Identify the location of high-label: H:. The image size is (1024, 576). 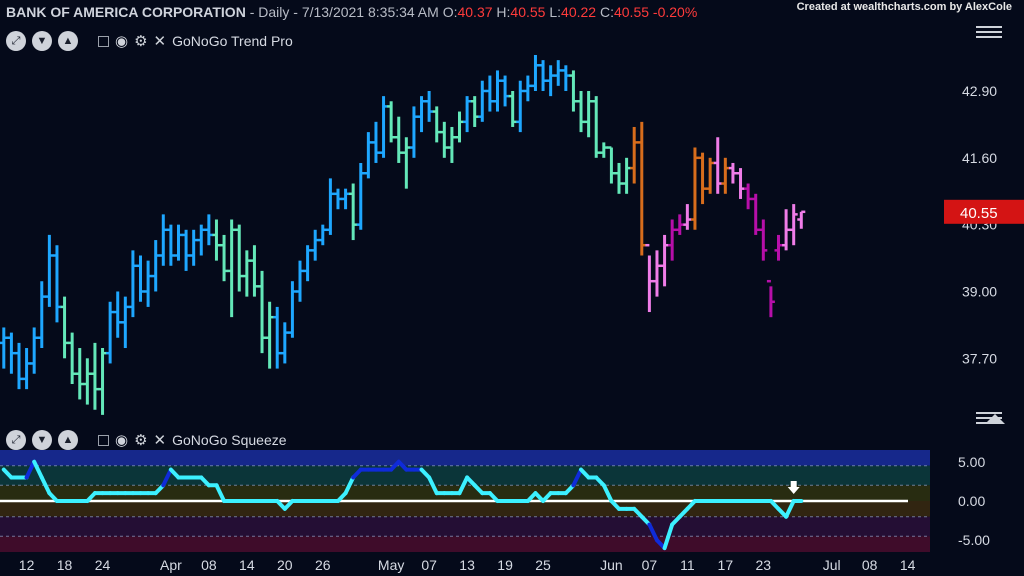
(501, 12).